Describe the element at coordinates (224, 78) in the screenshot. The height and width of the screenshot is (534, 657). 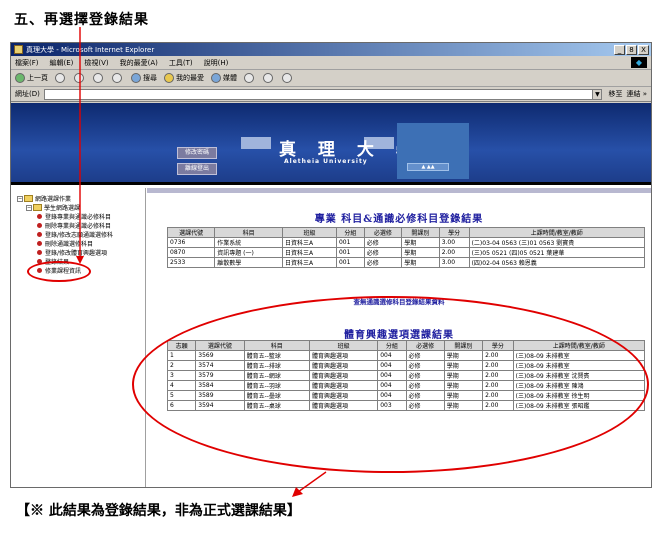
I see `media-button: 媒體` at that location.